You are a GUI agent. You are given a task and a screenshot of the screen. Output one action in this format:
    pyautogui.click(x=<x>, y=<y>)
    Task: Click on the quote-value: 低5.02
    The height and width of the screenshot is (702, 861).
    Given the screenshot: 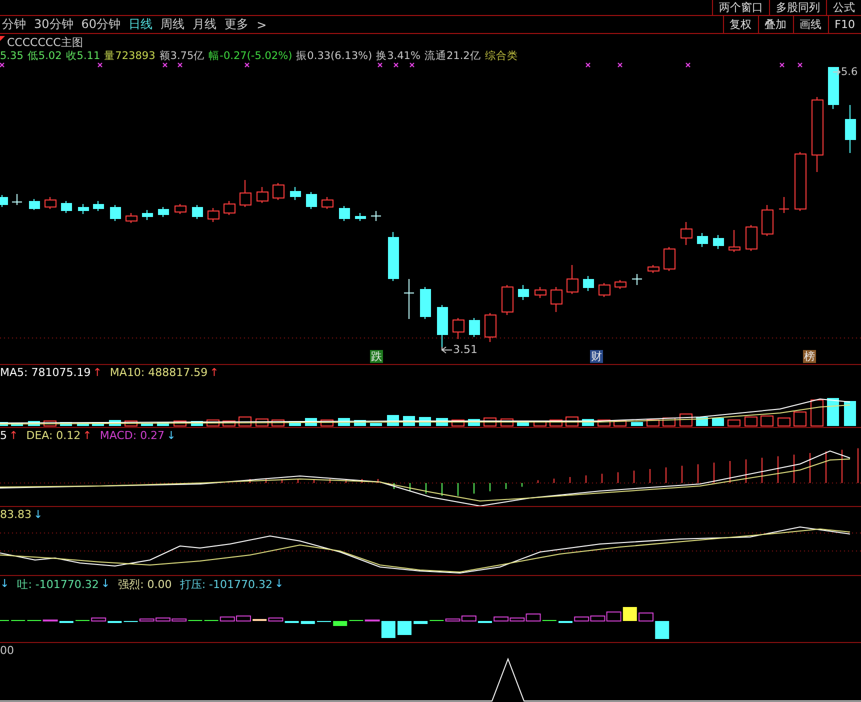 What is the action you would take?
    pyautogui.click(x=44, y=55)
    